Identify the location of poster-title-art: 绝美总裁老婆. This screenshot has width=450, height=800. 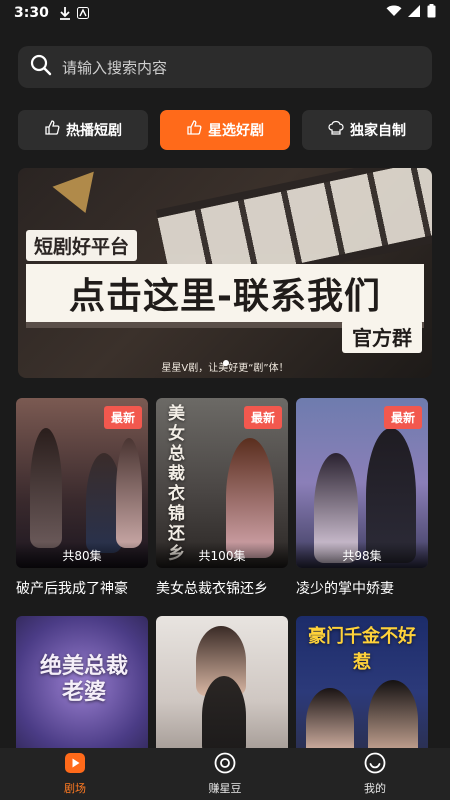
(83, 679).